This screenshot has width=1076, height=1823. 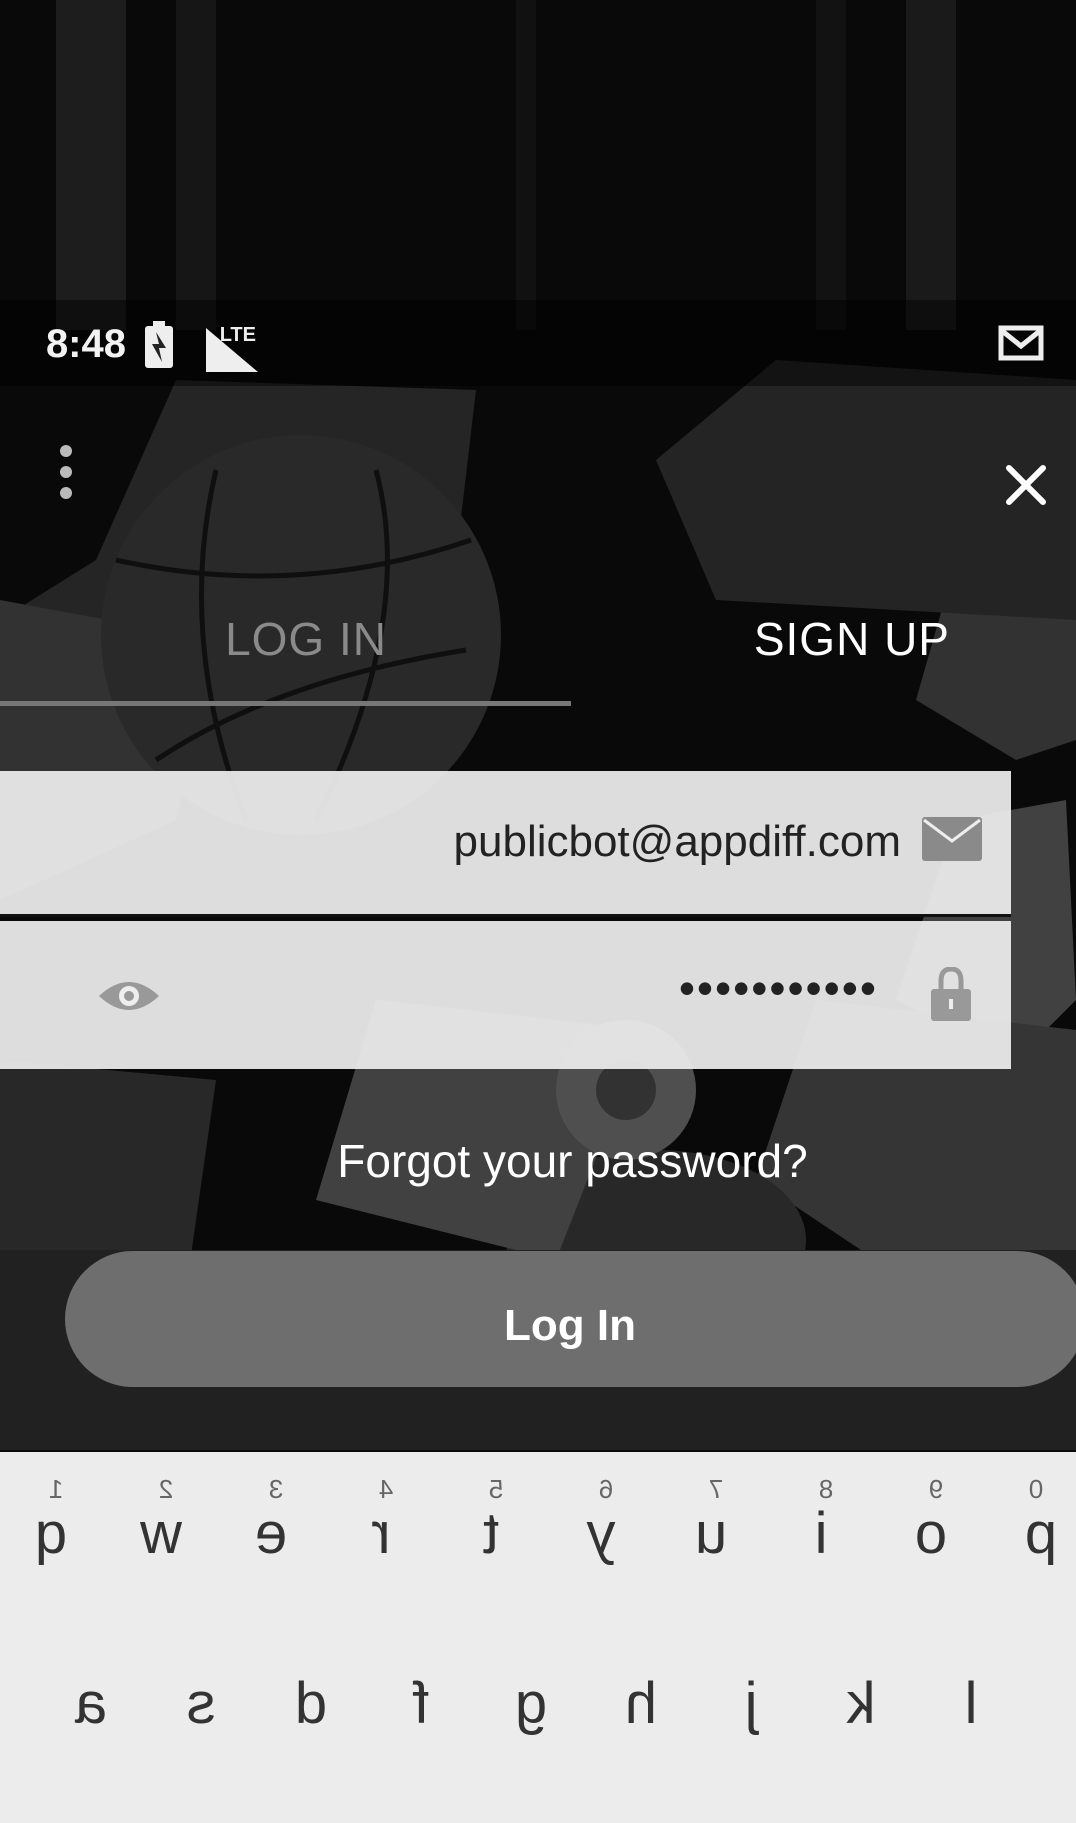 I want to click on eye-icon, so click(x=129, y=996).